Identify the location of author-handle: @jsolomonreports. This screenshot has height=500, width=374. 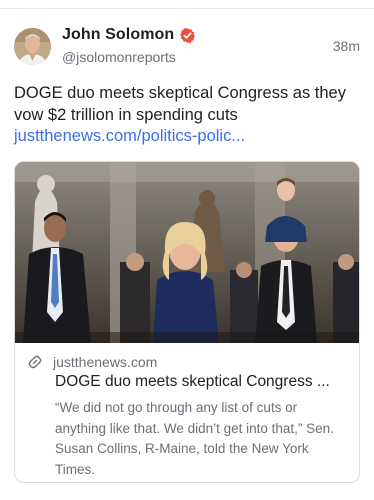
(119, 57).